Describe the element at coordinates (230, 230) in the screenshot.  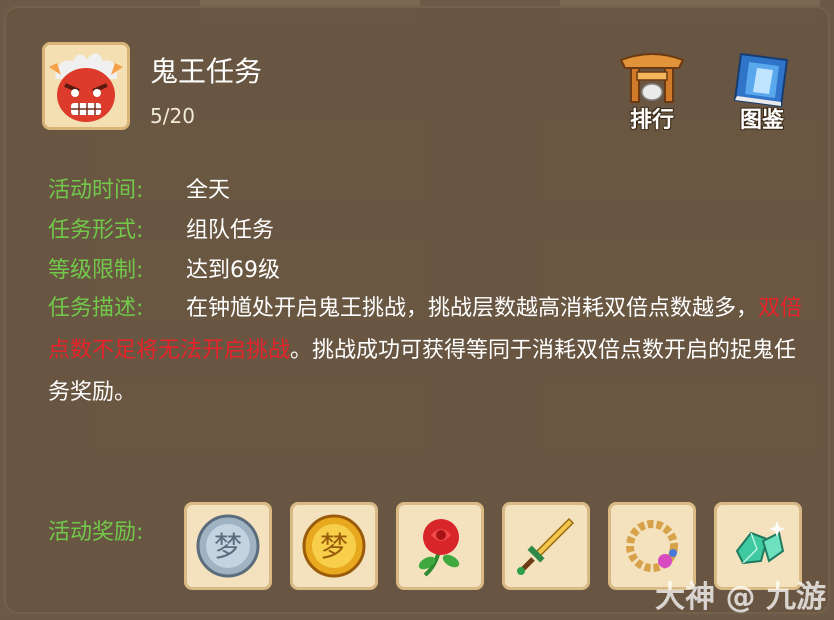
I see `form-value: 组队任务` at that location.